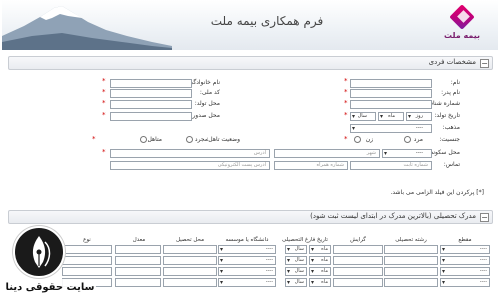 The width and height of the screenshot is (500, 300). I want to click on column-header-graduation-date: تاریخ فارغ التحصیلی, so click(305, 240).